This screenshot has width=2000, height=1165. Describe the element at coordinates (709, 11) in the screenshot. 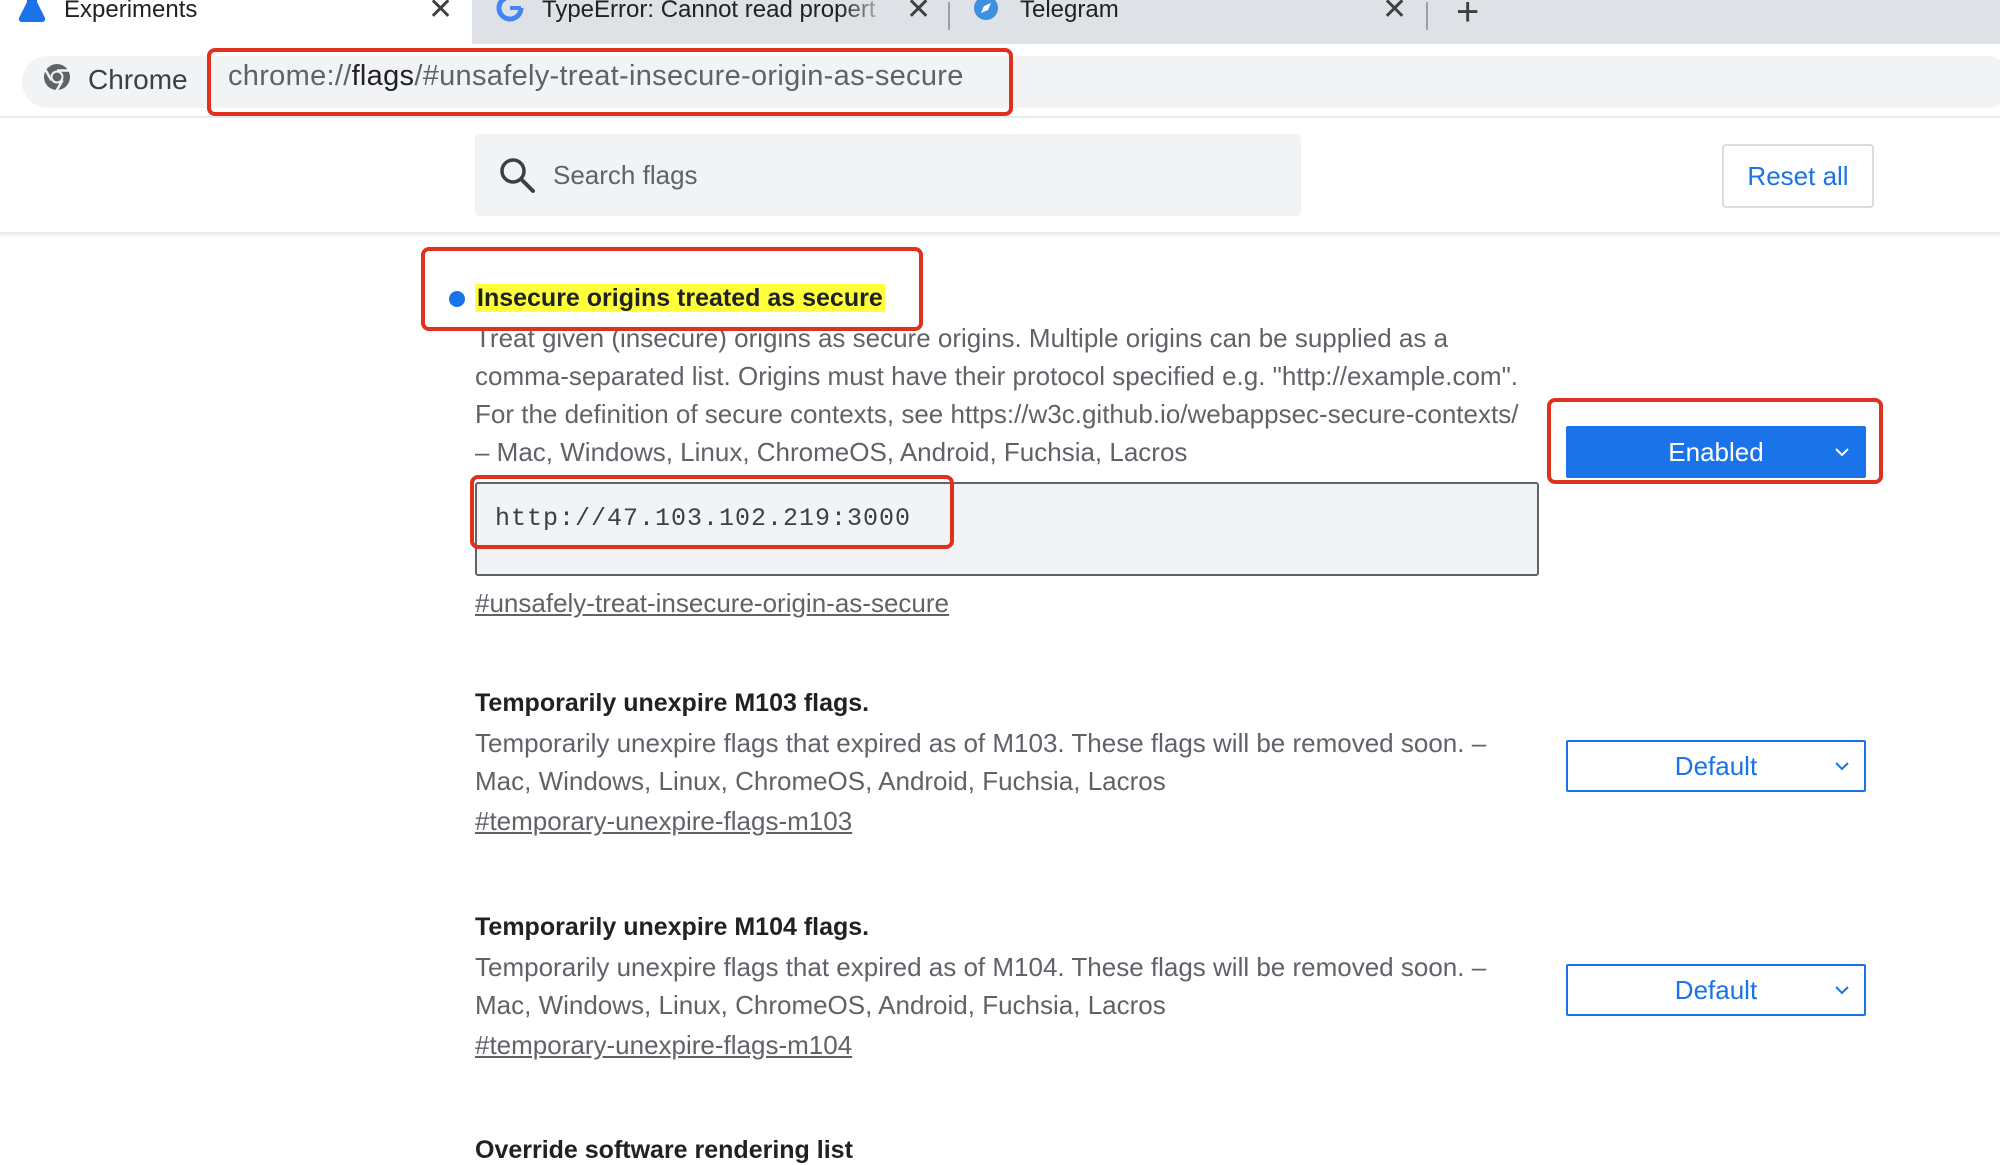

I see `tab-title: TypeError: Cannot read propert` at that location.